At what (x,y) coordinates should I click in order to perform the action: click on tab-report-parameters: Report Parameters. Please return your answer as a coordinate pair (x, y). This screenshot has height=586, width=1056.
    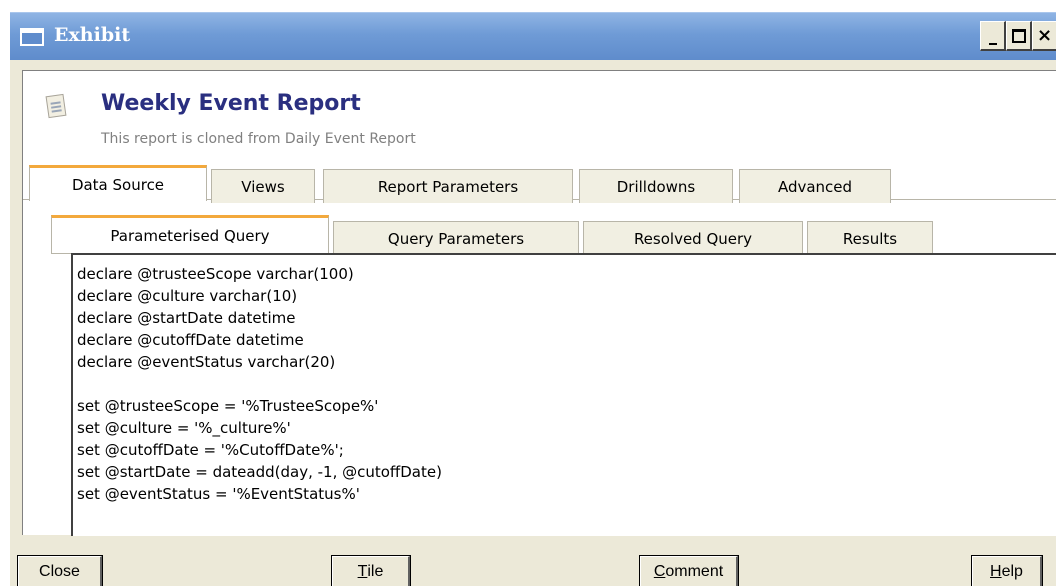
    Looking at the image, I should click on (448, 186).